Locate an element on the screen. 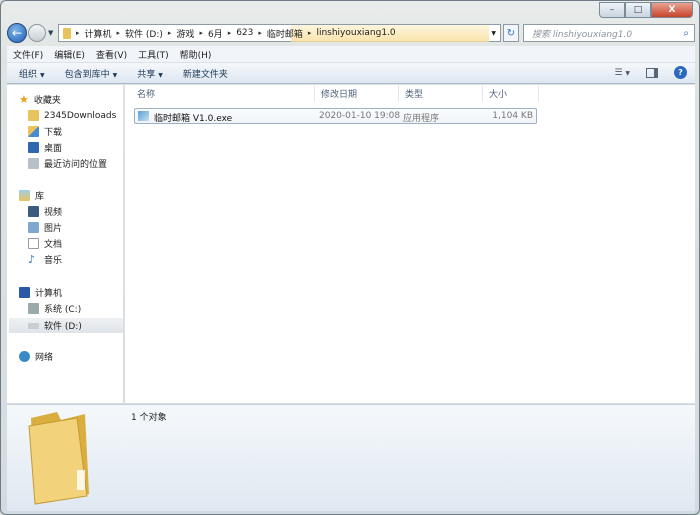 This screenshot has width=700, height=515. column-name: 名称 is located at coordinates (223, 93).